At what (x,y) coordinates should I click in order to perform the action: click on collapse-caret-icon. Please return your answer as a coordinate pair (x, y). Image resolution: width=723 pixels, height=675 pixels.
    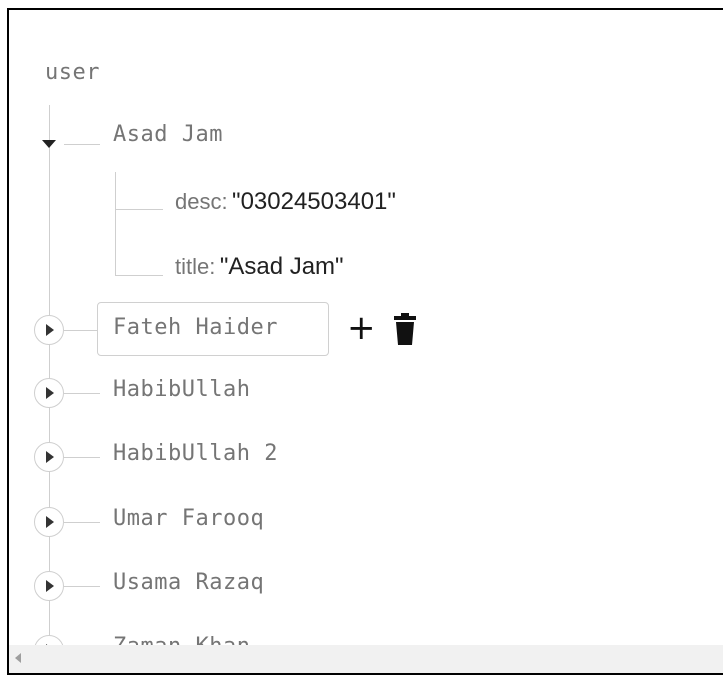
    Looking at the image, I should click on (49, 144).